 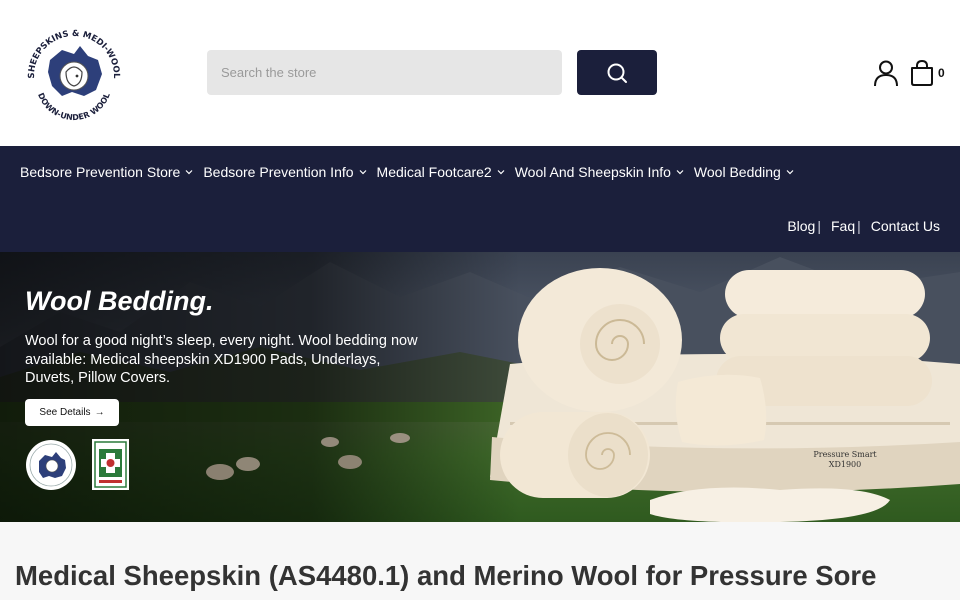 I want to click on brand-badge, so click(x=51, y=465).